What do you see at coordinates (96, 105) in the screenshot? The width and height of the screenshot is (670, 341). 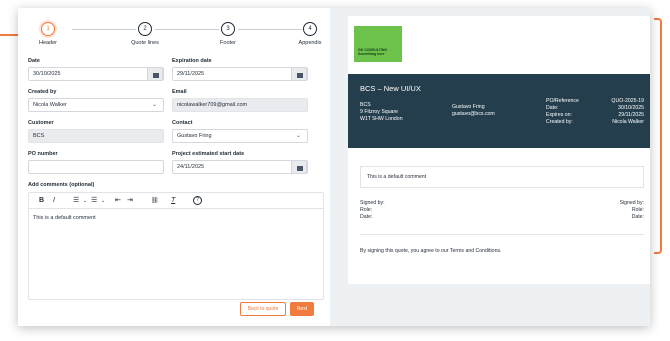 I see `created-by-select: Nicola Walker ⌄` at bounding box center [96, 105].